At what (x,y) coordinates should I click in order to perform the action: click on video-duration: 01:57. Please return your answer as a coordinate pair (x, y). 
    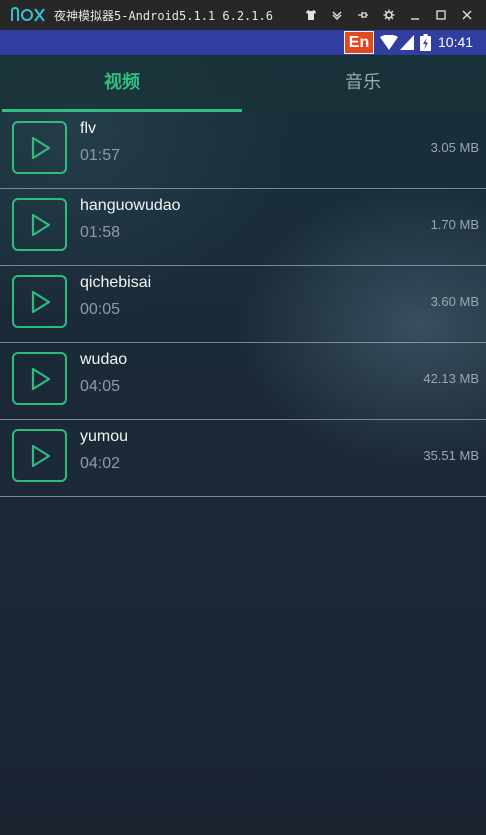
    Looking at the image, I should click on (100, 155).